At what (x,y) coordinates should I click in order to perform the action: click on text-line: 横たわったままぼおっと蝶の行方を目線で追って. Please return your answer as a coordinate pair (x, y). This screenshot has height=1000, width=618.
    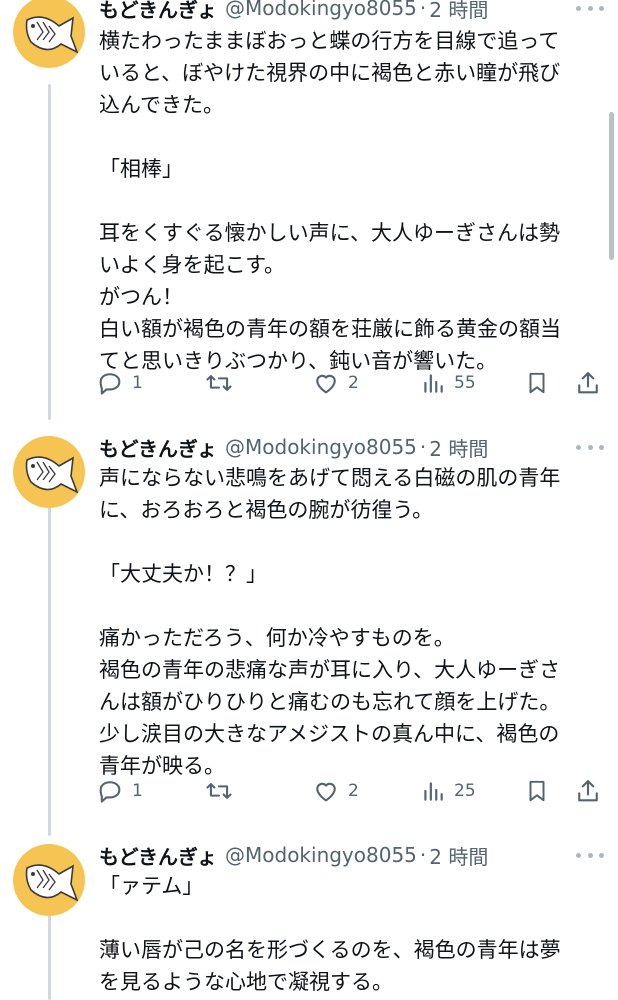
    Looking at the image, I should click on (329, 41).